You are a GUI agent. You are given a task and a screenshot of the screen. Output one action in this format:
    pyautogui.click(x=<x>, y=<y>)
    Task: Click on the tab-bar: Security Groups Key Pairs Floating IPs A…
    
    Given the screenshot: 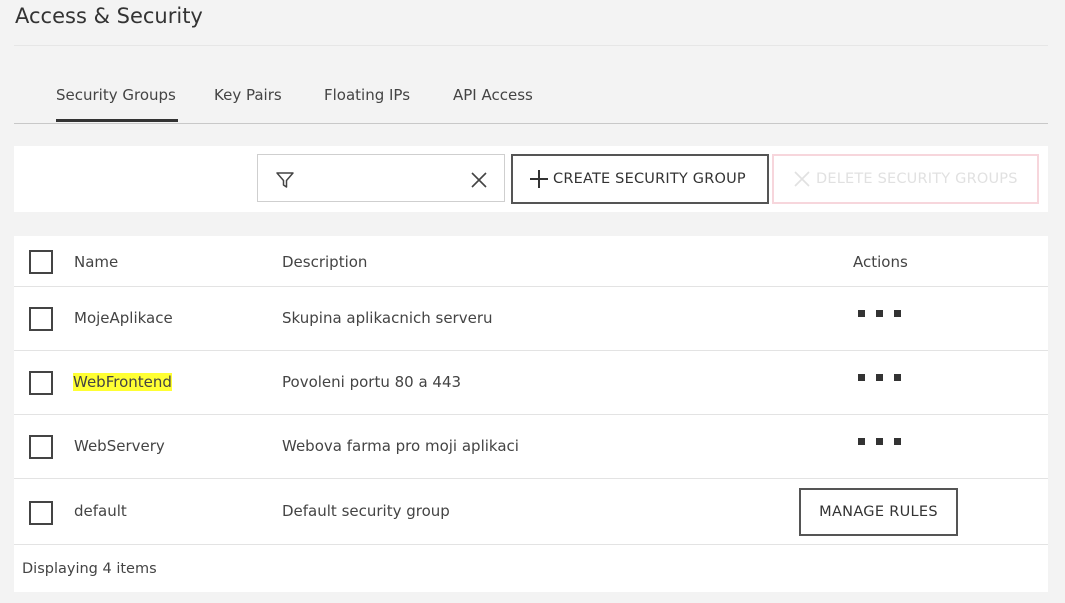 What is the action you would take?
    pyautogui.click(x=531, y=97)
    